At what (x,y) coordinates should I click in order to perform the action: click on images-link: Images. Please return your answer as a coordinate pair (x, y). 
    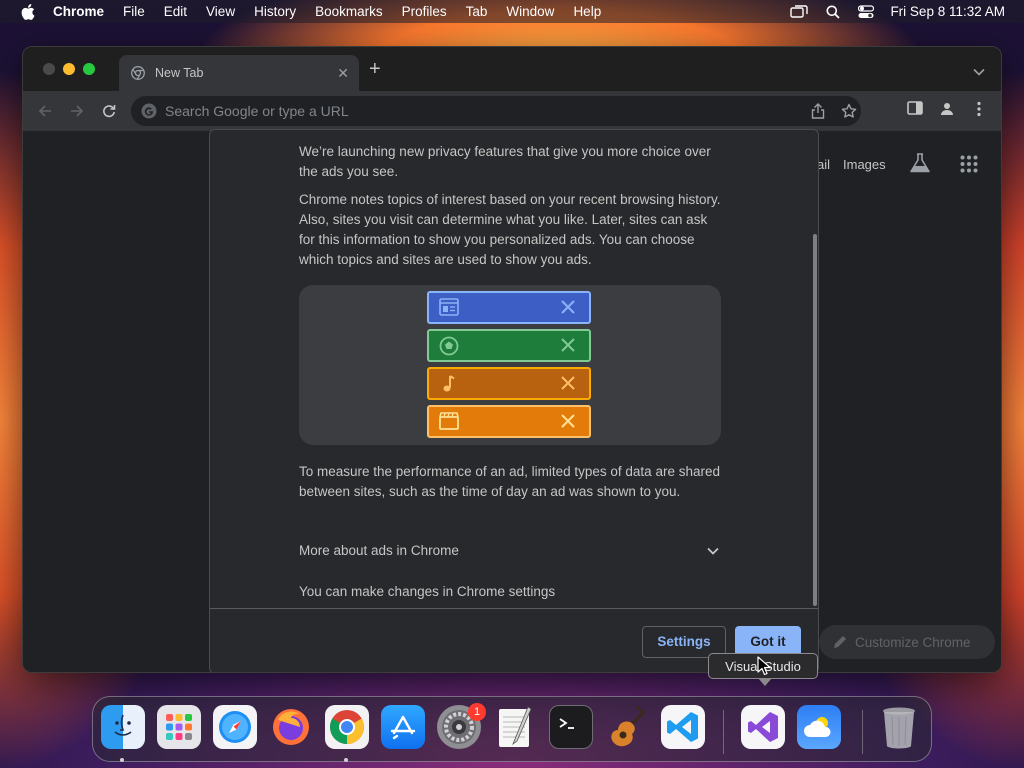
    Looking at the image, I should click on (864, 164).